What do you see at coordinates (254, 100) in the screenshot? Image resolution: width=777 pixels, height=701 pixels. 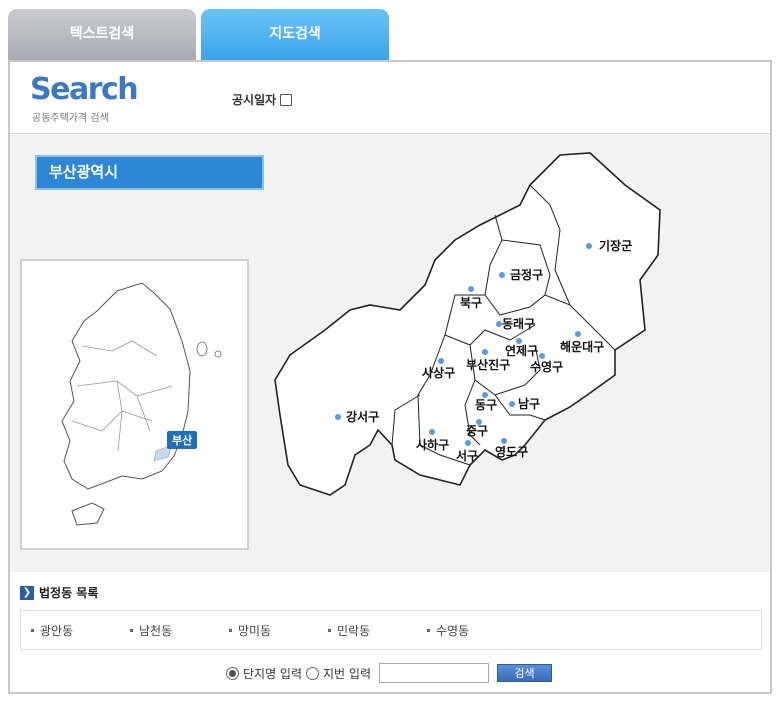 I see `pub-date-label: 공시일자` at bounding box center [254, 100].